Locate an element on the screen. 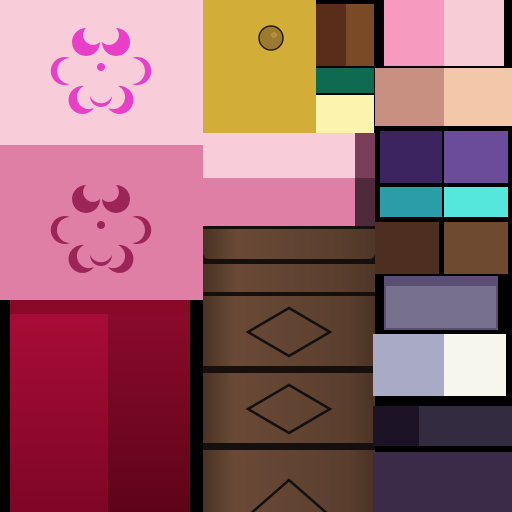 Image resolution: width=512 pixels, height=512 pixels. swatch-skin-light is located at coordinates (478, 97).